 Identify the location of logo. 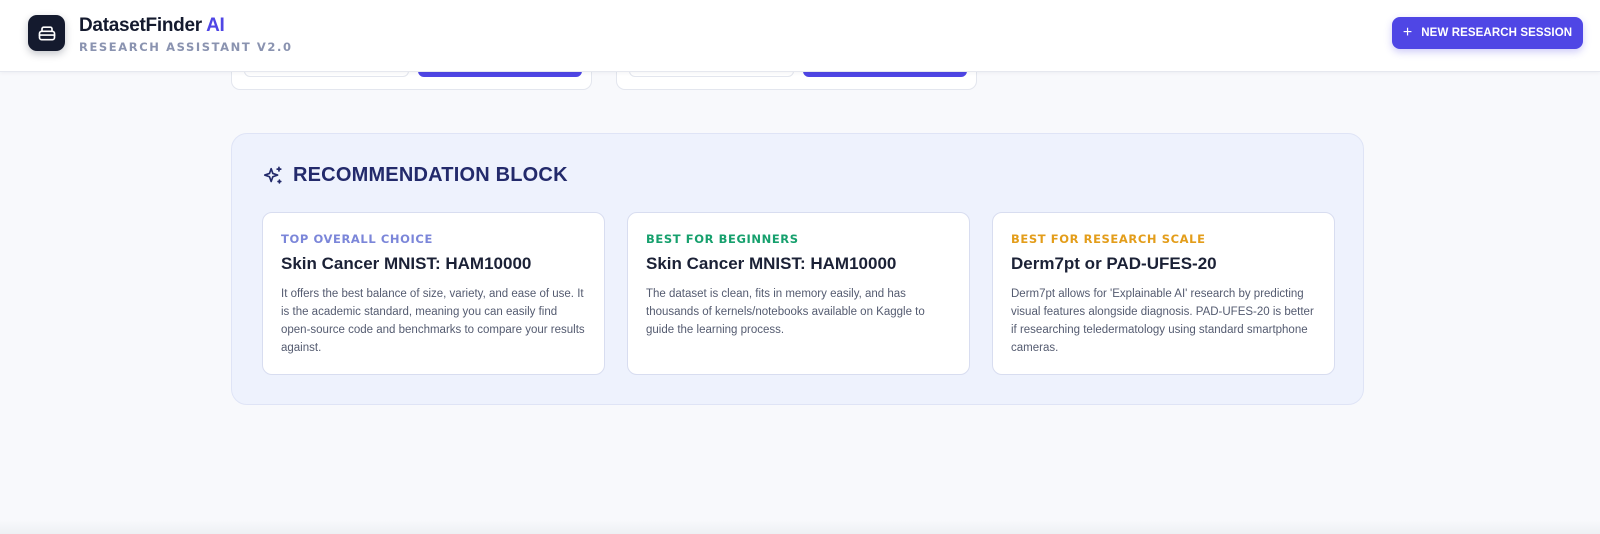
(46, 33).